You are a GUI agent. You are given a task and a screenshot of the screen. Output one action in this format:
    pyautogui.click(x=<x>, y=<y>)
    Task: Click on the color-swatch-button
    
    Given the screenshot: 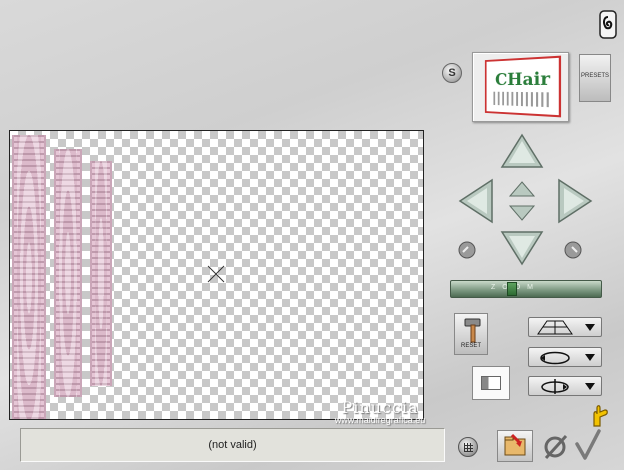 What is the action you would take?
    pyautogui.click(x=491, y=383)
    